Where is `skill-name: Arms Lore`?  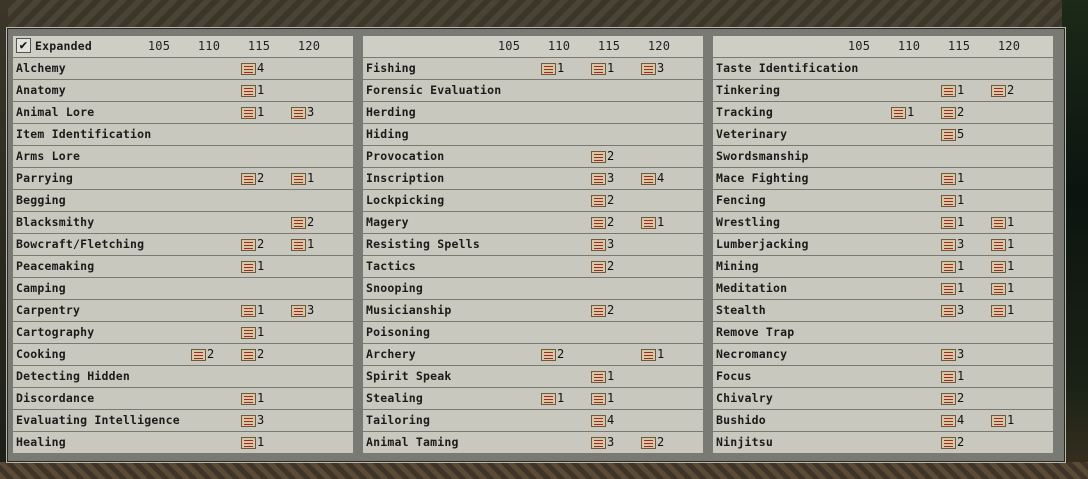 skill-name: Arms Lore is located at coordinates (48, 156).